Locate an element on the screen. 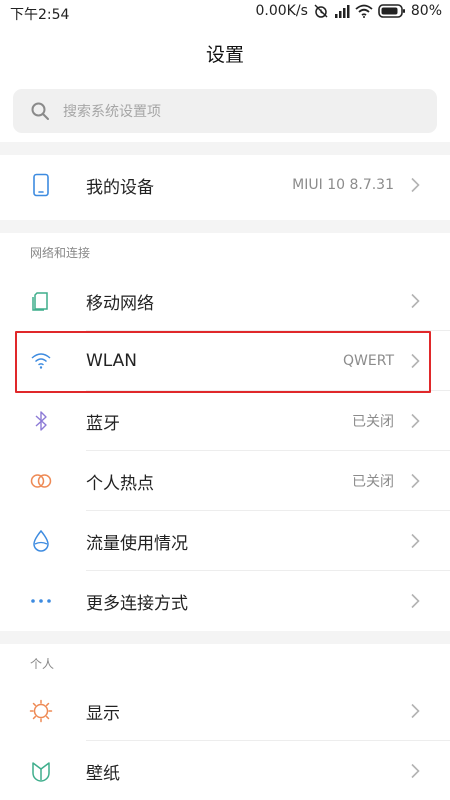 Image resolution: width=450 pixels, height=800 pixels. data-usage-label: 流量使用情况 is located at coordinates (137, 543).